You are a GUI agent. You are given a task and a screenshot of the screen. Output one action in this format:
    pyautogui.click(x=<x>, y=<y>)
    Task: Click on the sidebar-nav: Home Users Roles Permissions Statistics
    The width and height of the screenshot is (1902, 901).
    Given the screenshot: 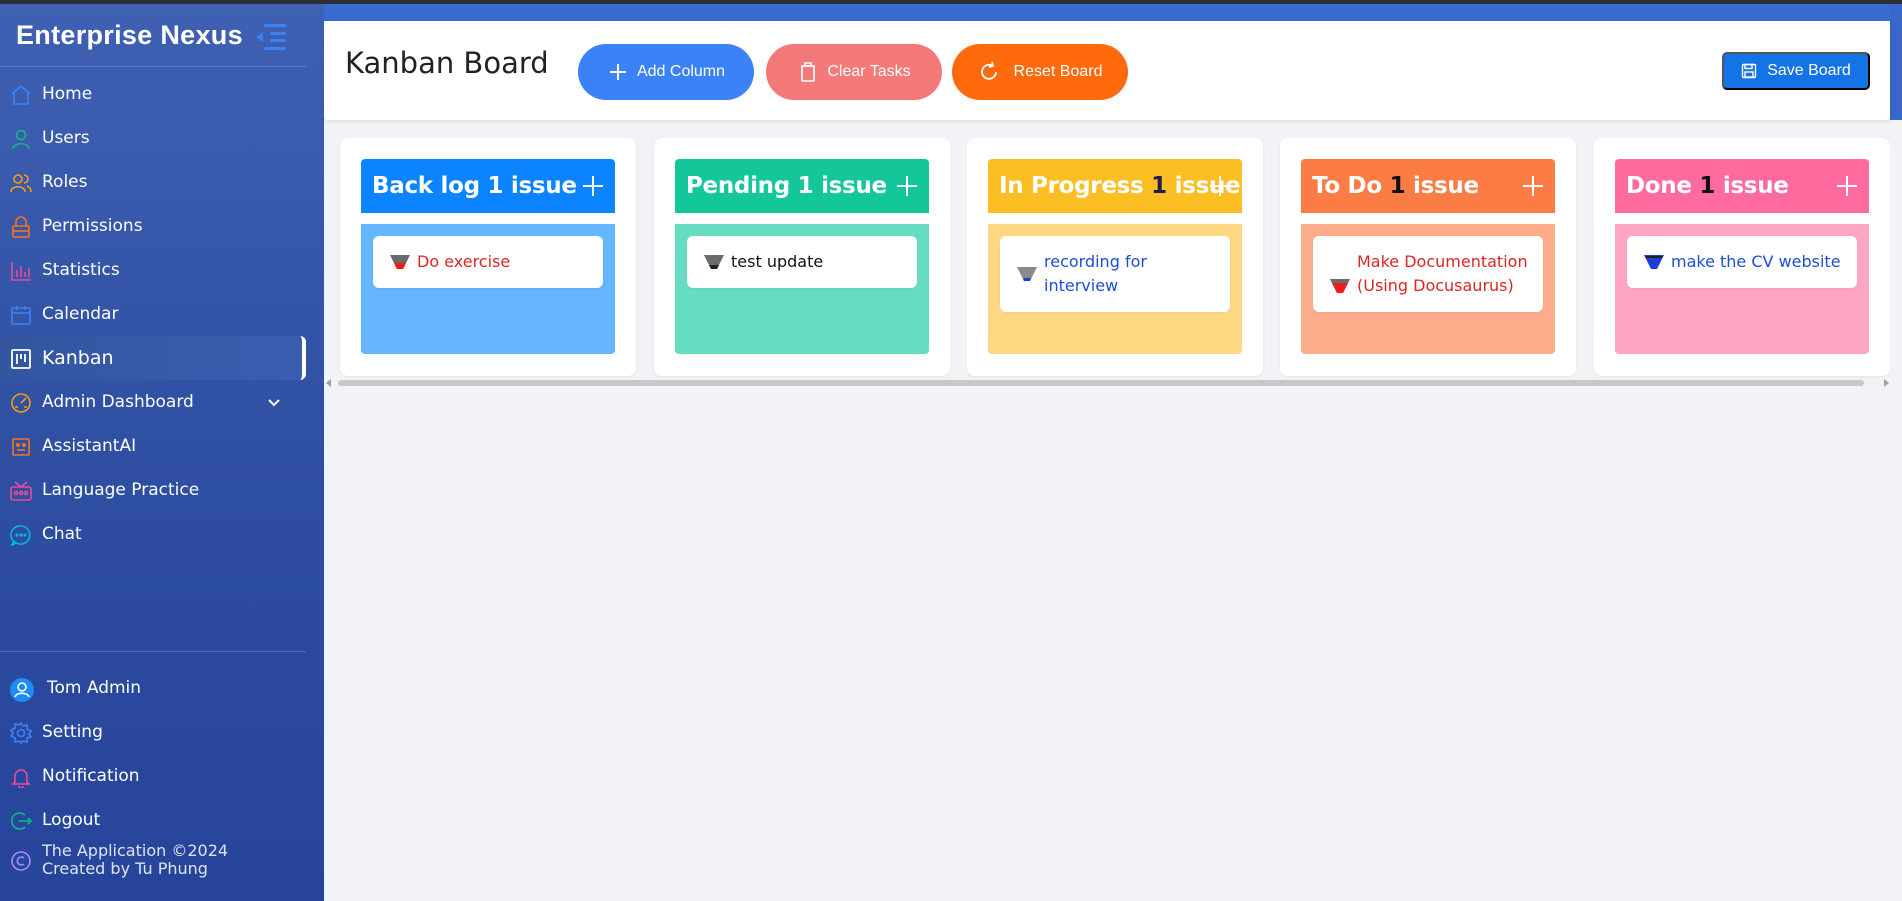 What is the action you would take?
    pyautogui.click(x=153, y=314)
    